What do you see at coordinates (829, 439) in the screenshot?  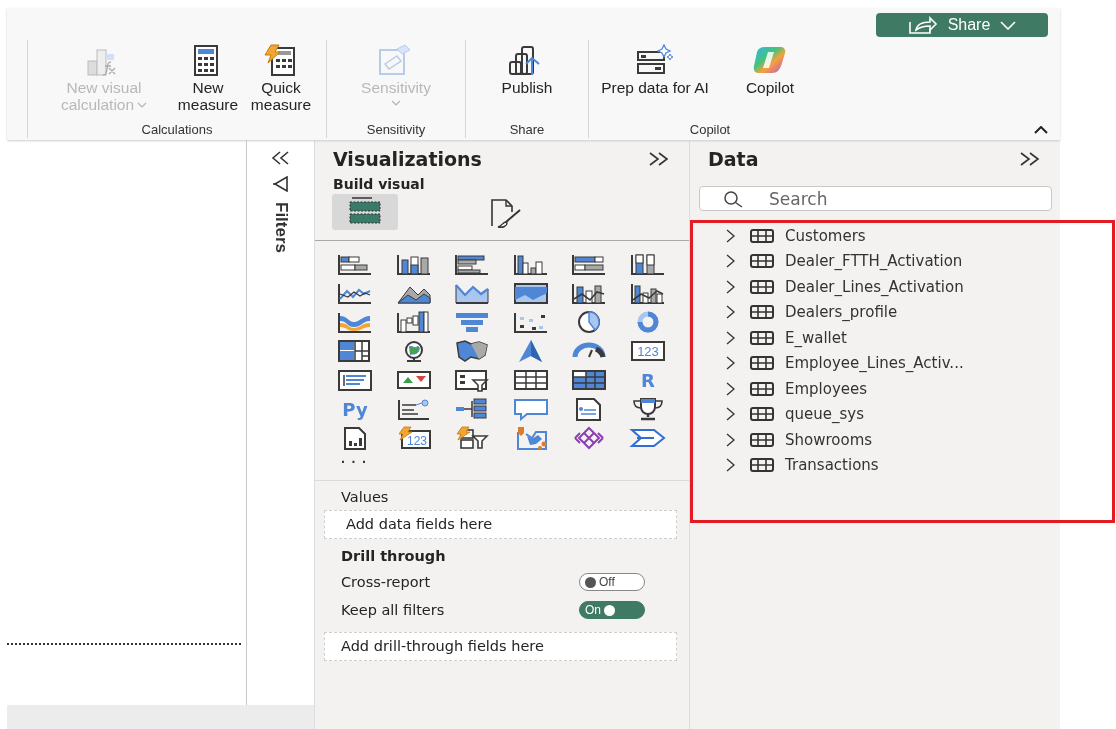 I see `table-name: Showrooms` at bounding box center [829, 439].